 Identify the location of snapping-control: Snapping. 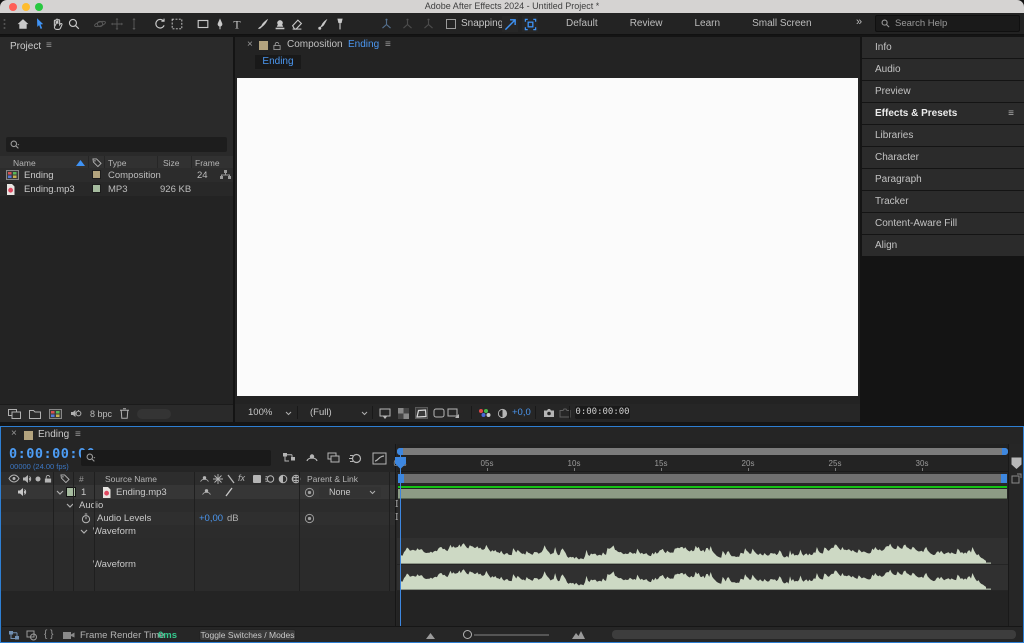
(474, 23).